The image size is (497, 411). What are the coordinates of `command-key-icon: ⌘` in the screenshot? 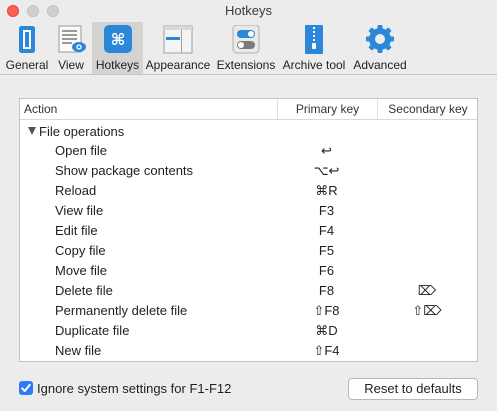 It's located at (117, 39).